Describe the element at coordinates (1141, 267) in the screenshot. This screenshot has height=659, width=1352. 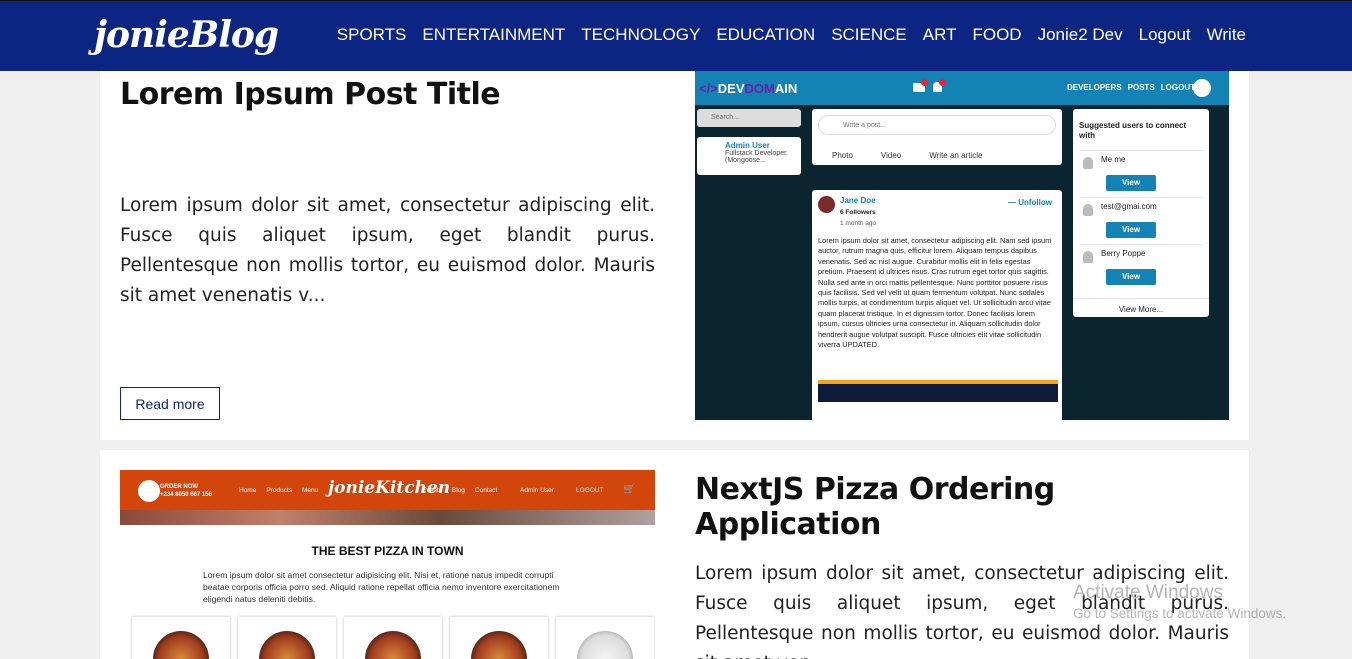
I see `mock-suggest-user: Berry Poppe View` at that location.